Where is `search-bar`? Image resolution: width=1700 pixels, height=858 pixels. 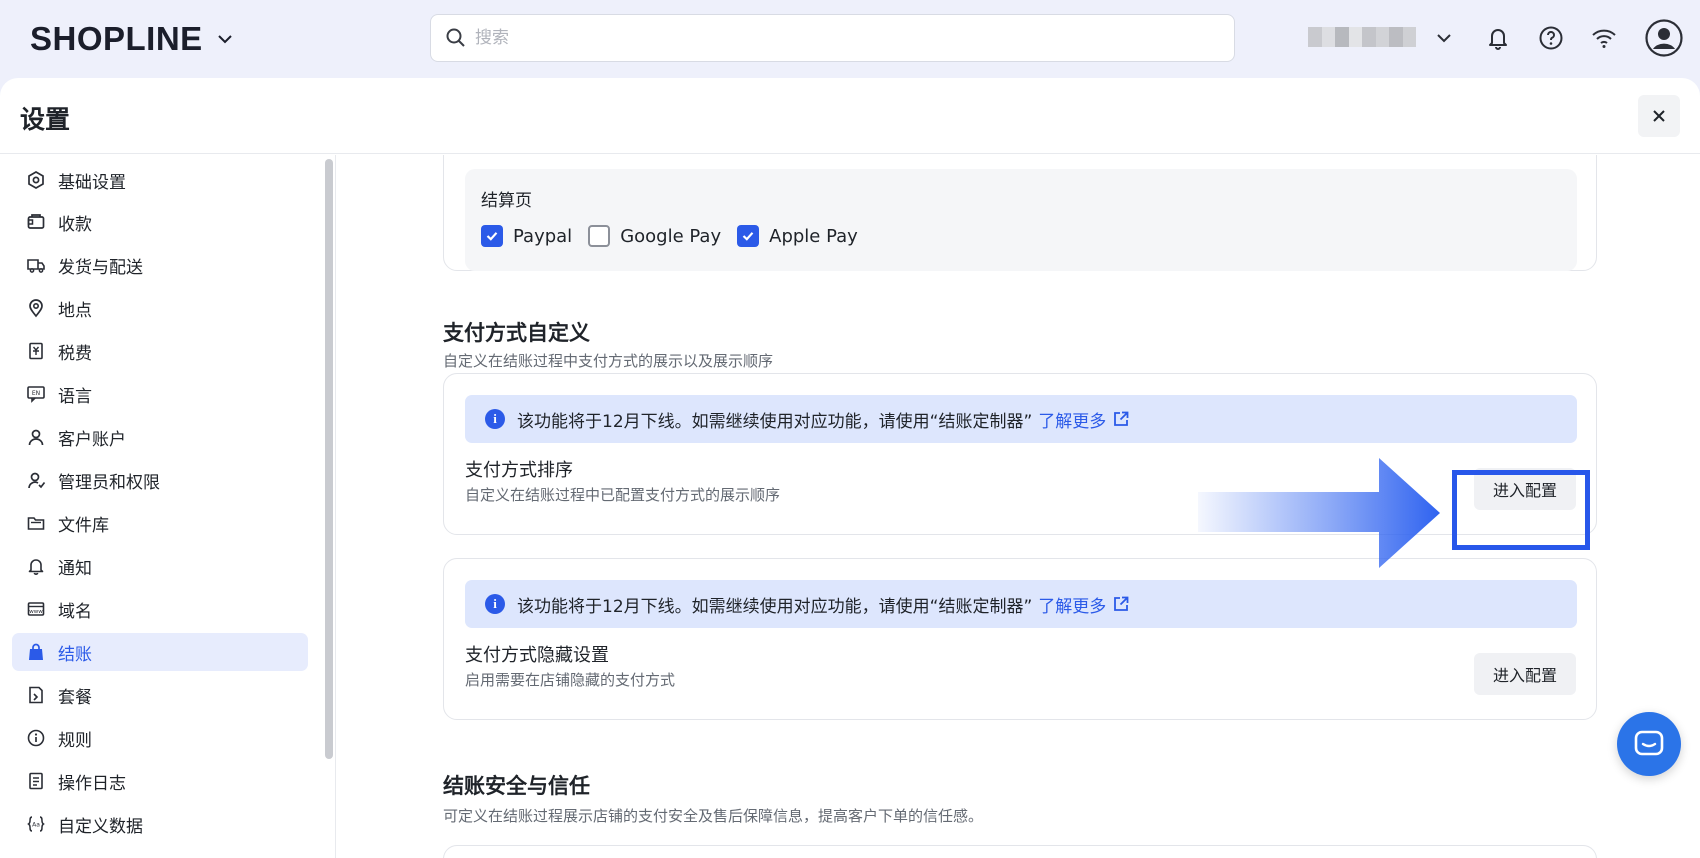 search-bar is located at coordinates (832, 38).